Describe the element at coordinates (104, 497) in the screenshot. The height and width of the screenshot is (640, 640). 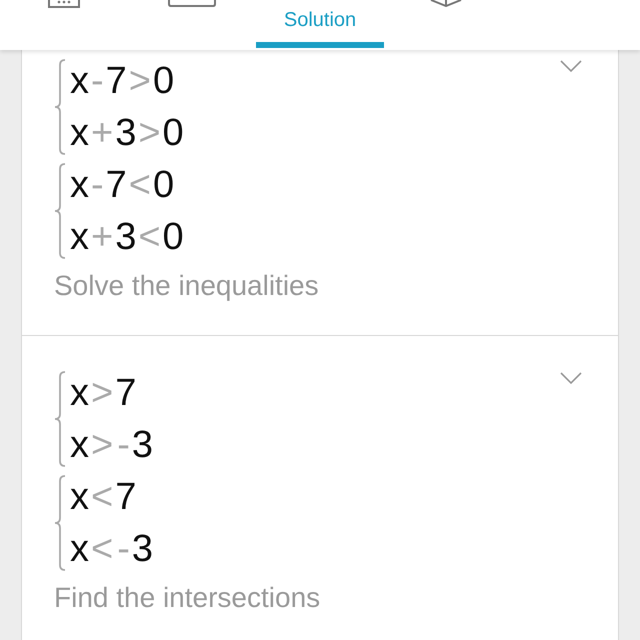
I see `inequality: x<7` at that location.